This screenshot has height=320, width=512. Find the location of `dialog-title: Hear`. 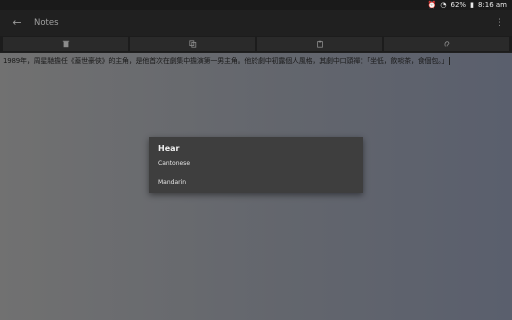

dialog-title: Hear is located at coordinates (169, 148).